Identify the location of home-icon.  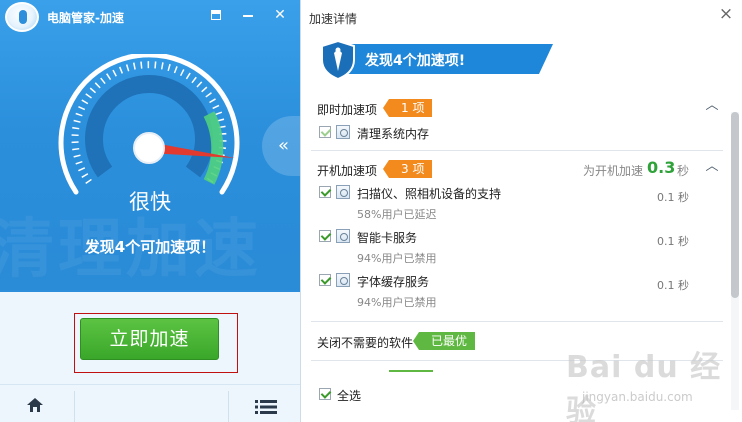
(35, 405).